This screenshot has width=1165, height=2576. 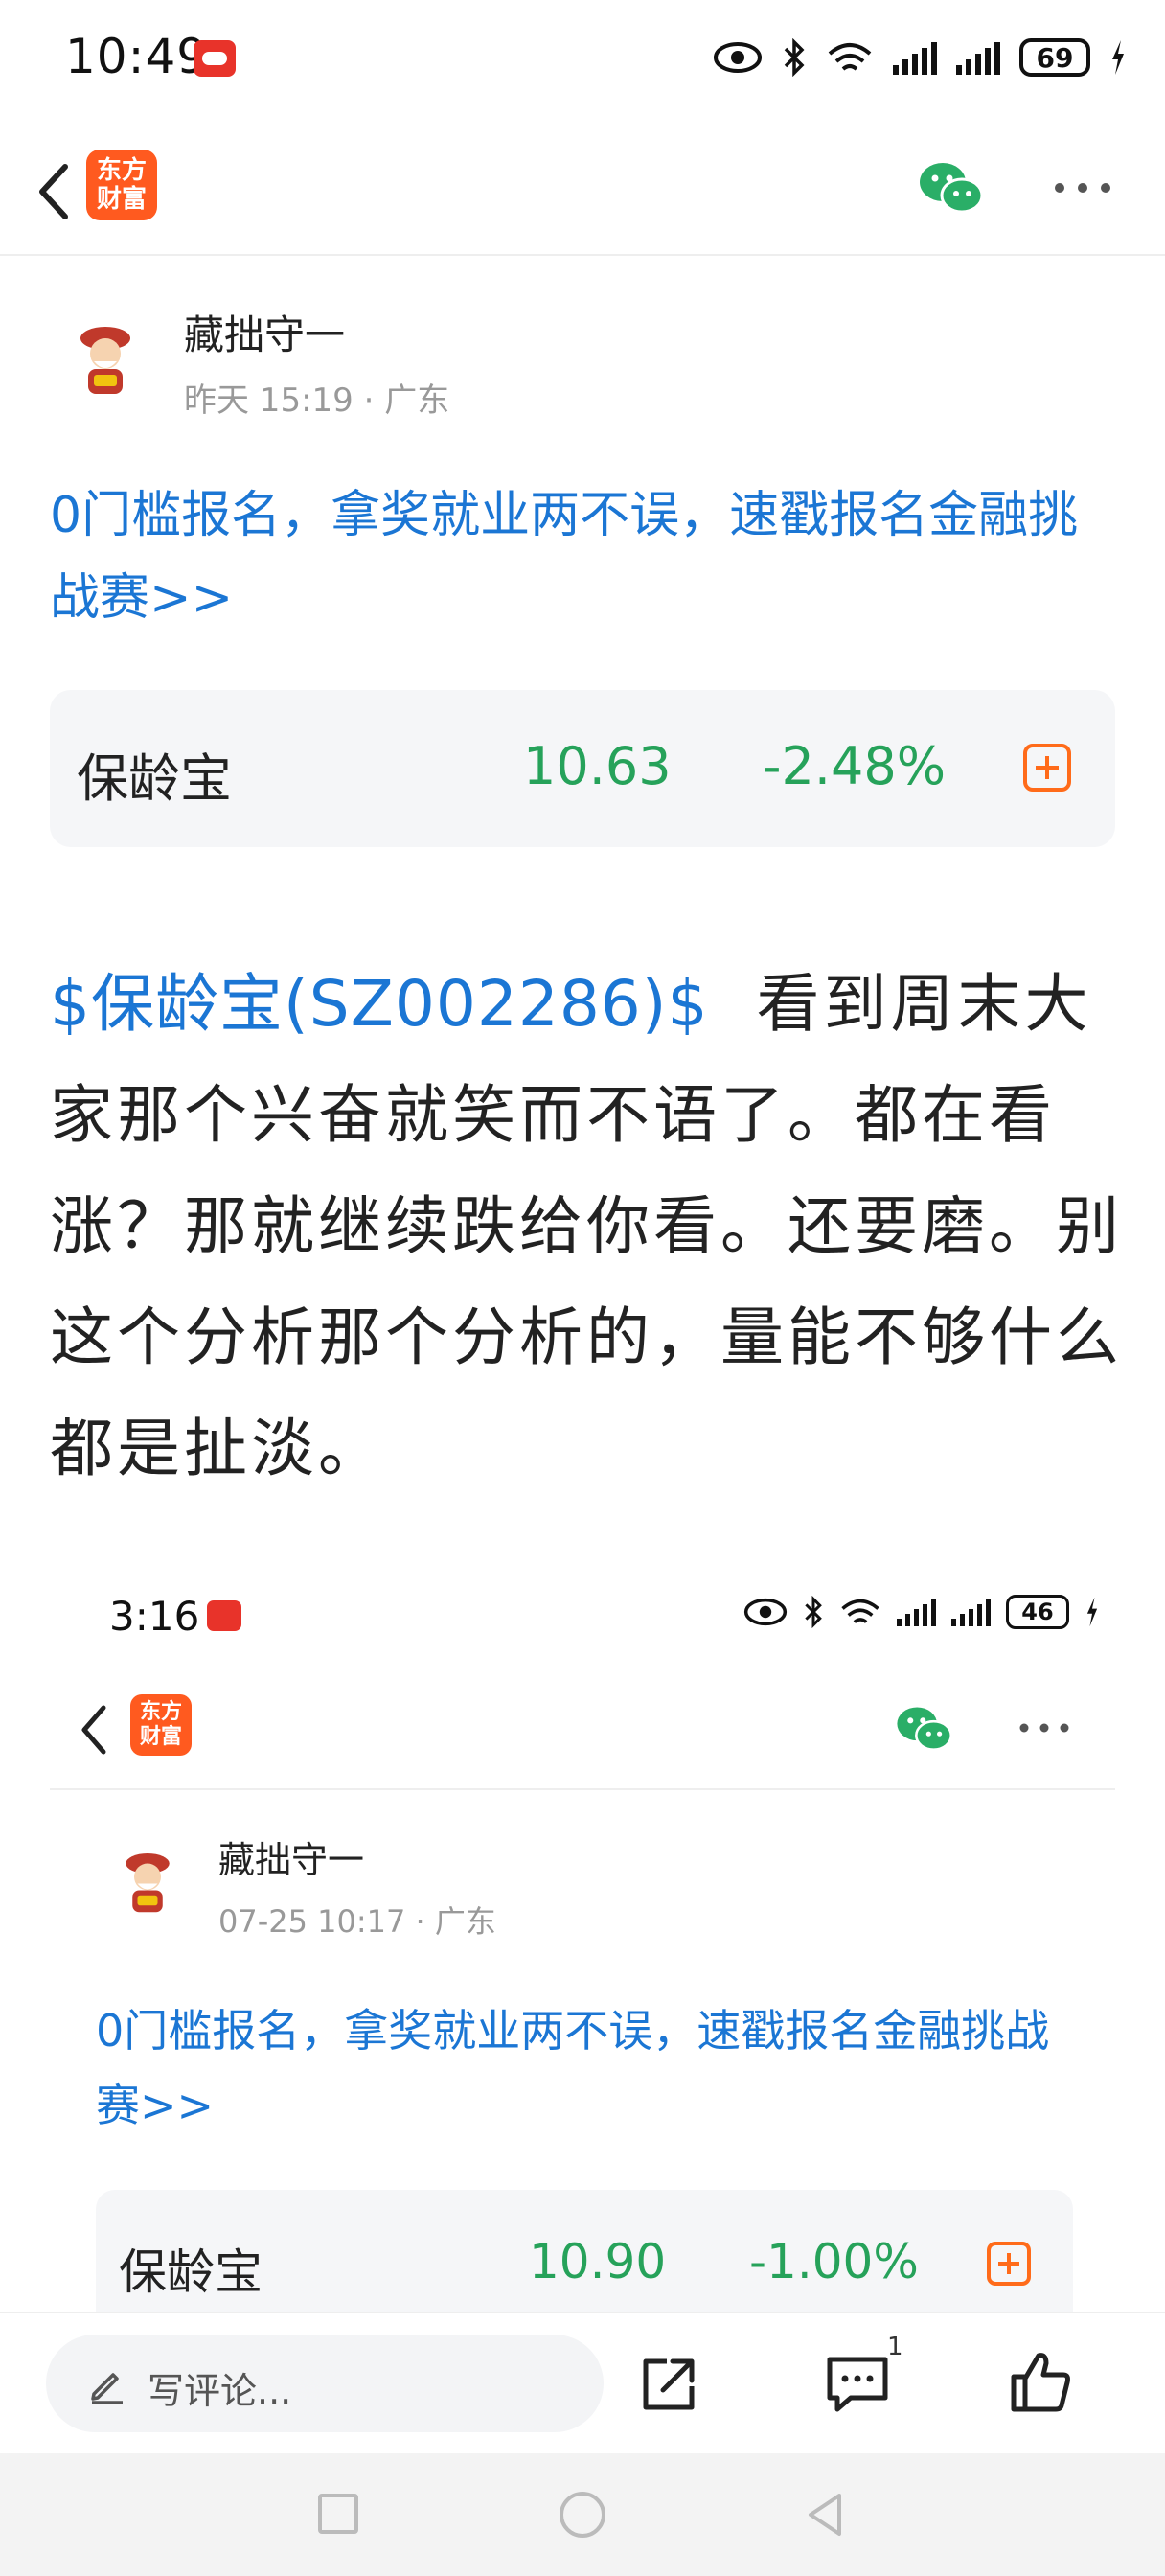 I want to click on divider, so click(x=582, y=1789).